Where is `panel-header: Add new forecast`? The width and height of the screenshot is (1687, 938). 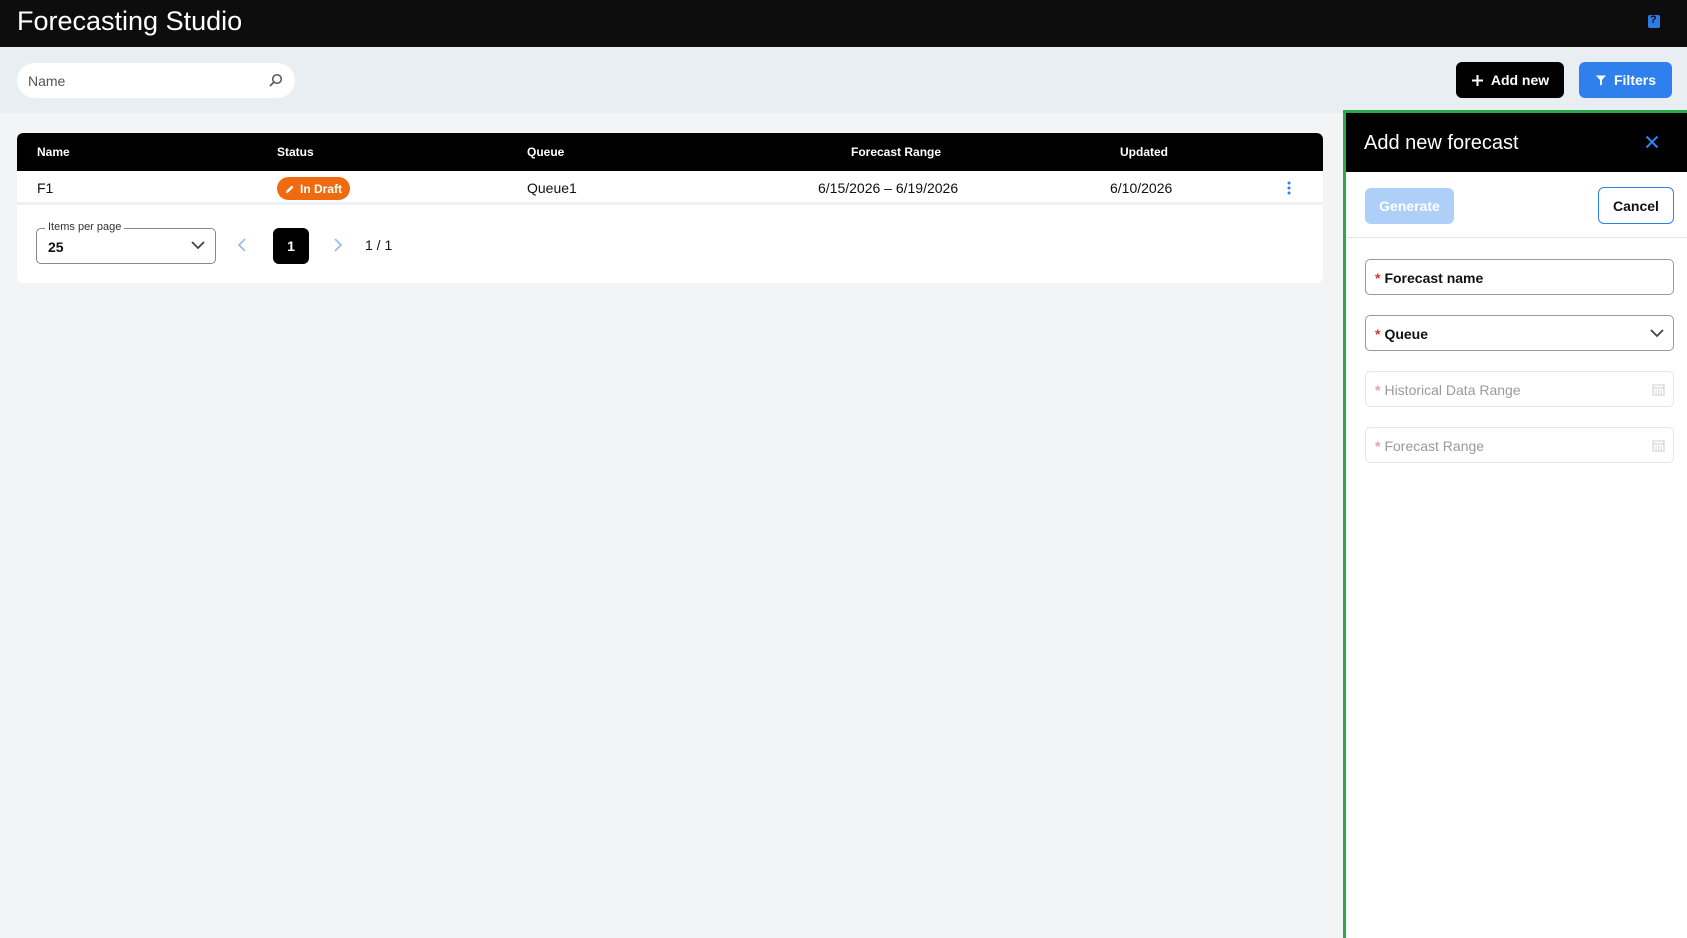
panel-header: Add new forecast is located at coordinates (1516, 142).